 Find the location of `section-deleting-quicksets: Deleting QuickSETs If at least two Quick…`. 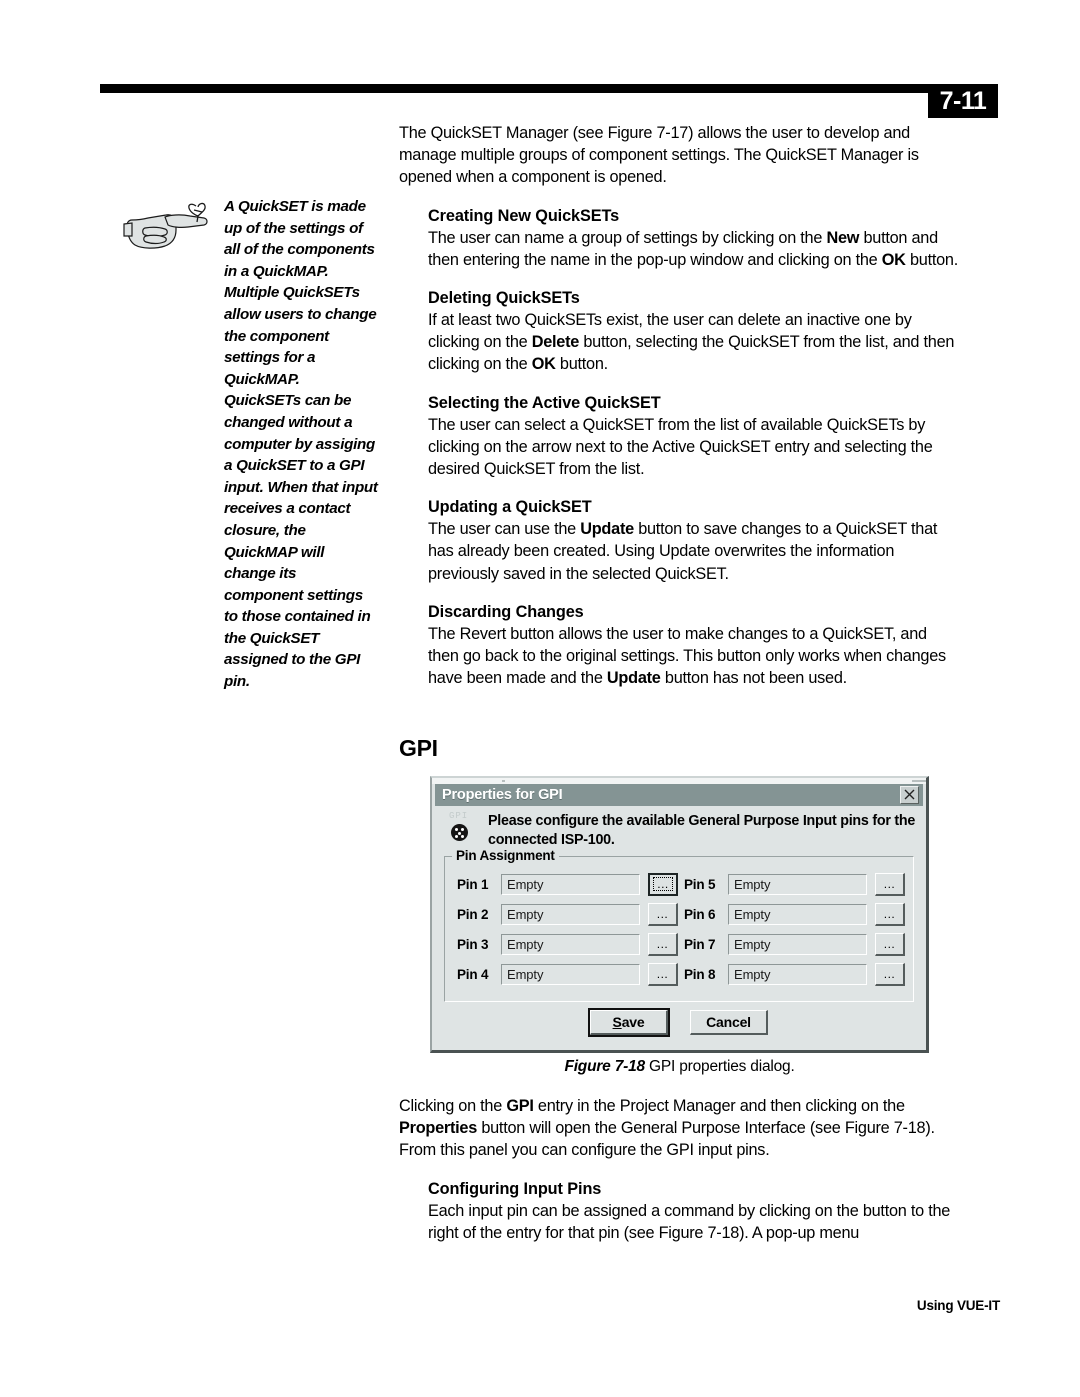

section-deleting-quicksets: Deleting QuickSETs If at least two Quick… is located at coordinates (679, 332).